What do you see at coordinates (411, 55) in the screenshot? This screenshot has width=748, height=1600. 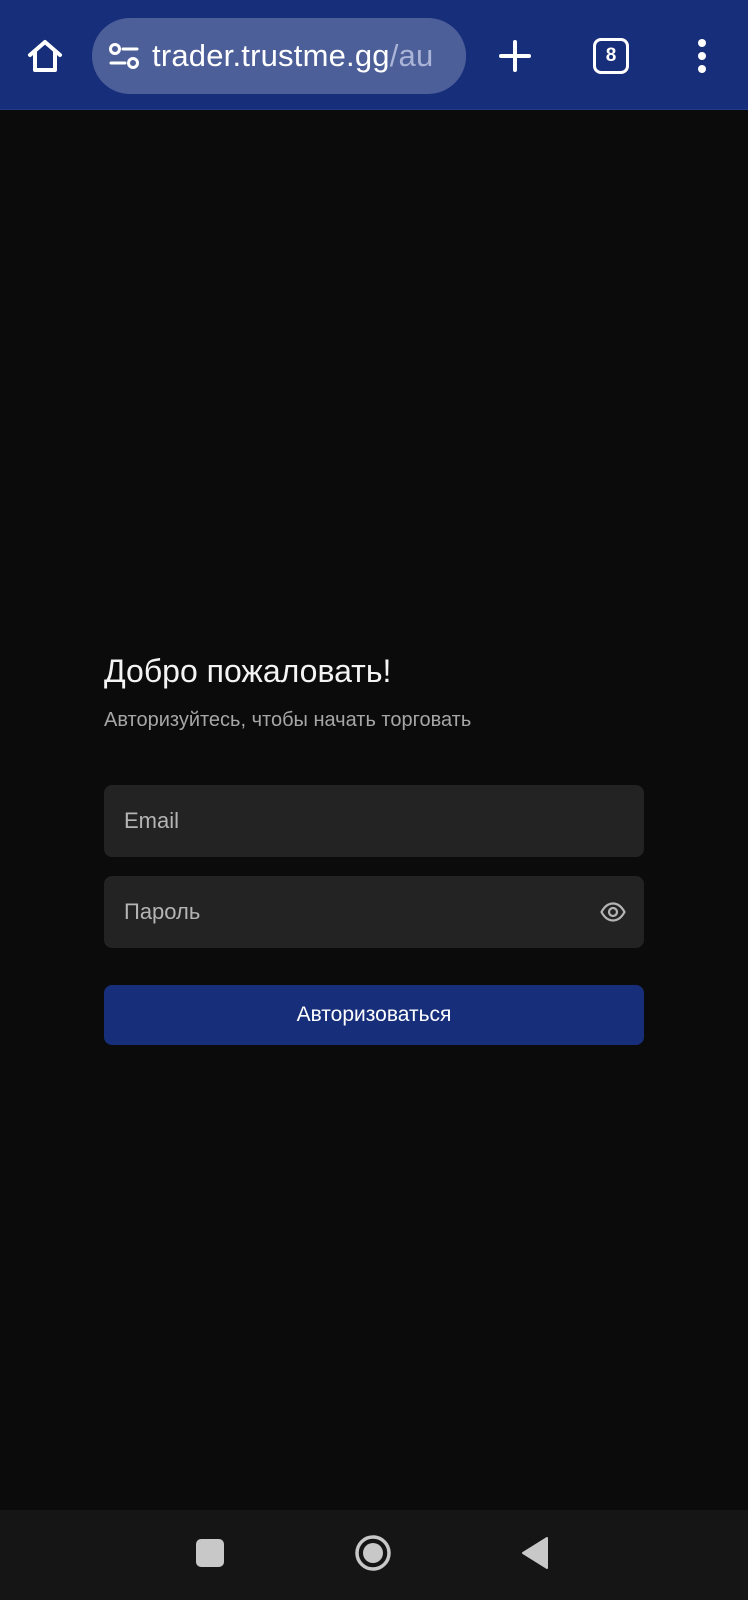 I see `url-path: /au` at bounding box center [411, 55].